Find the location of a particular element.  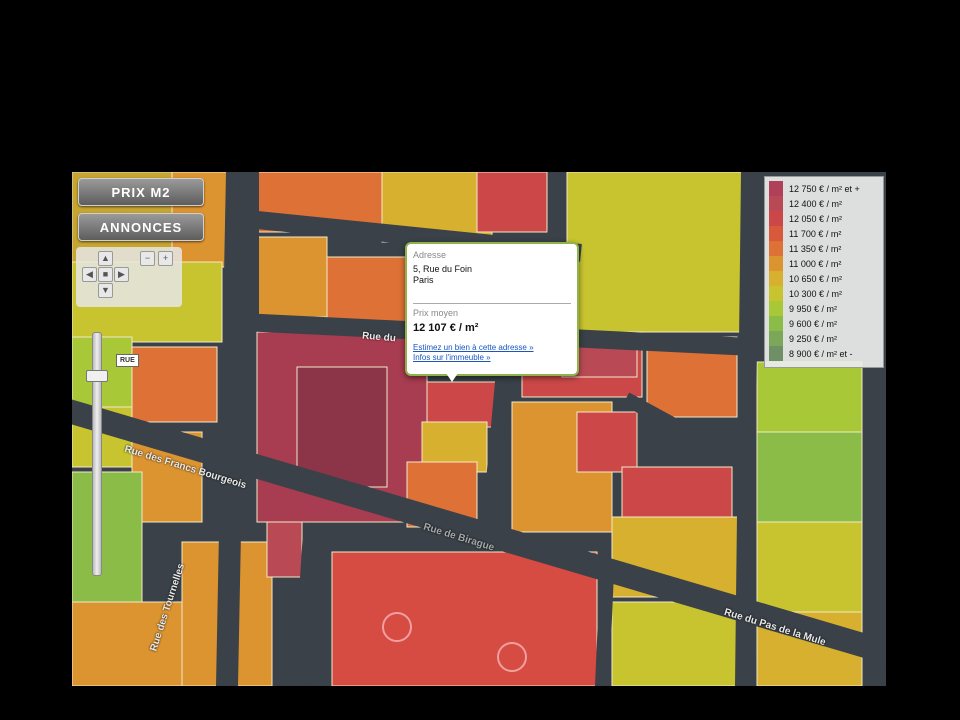

legend-row: 11 700 € / m² is located at coordinates (805, 233).